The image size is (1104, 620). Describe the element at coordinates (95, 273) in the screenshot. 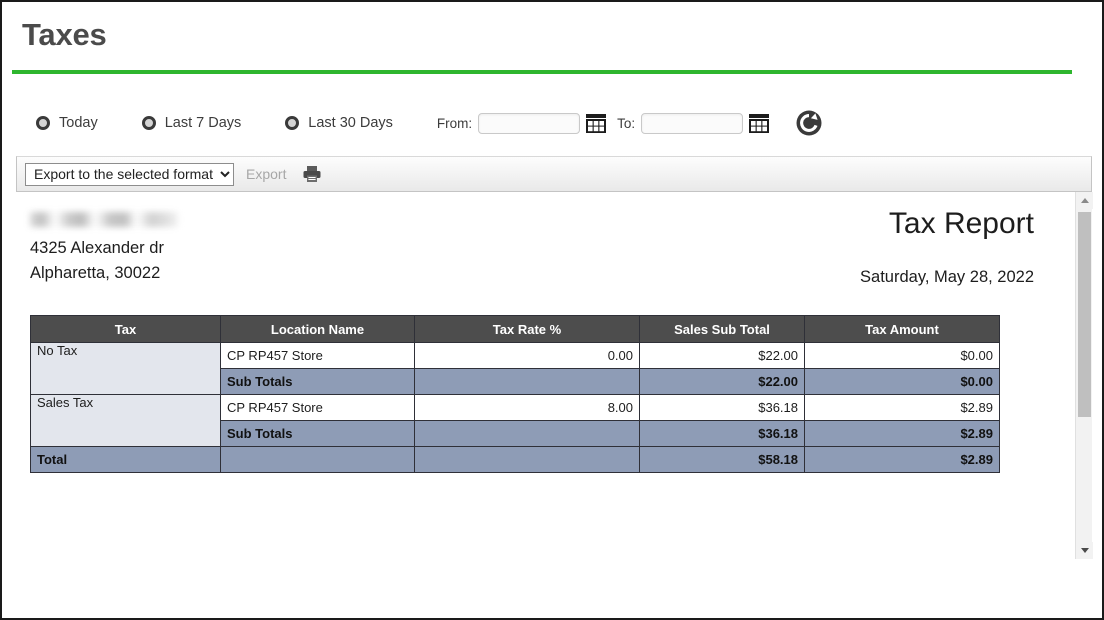

I see `address-line-2: Alpharetta, 30022` at that location.